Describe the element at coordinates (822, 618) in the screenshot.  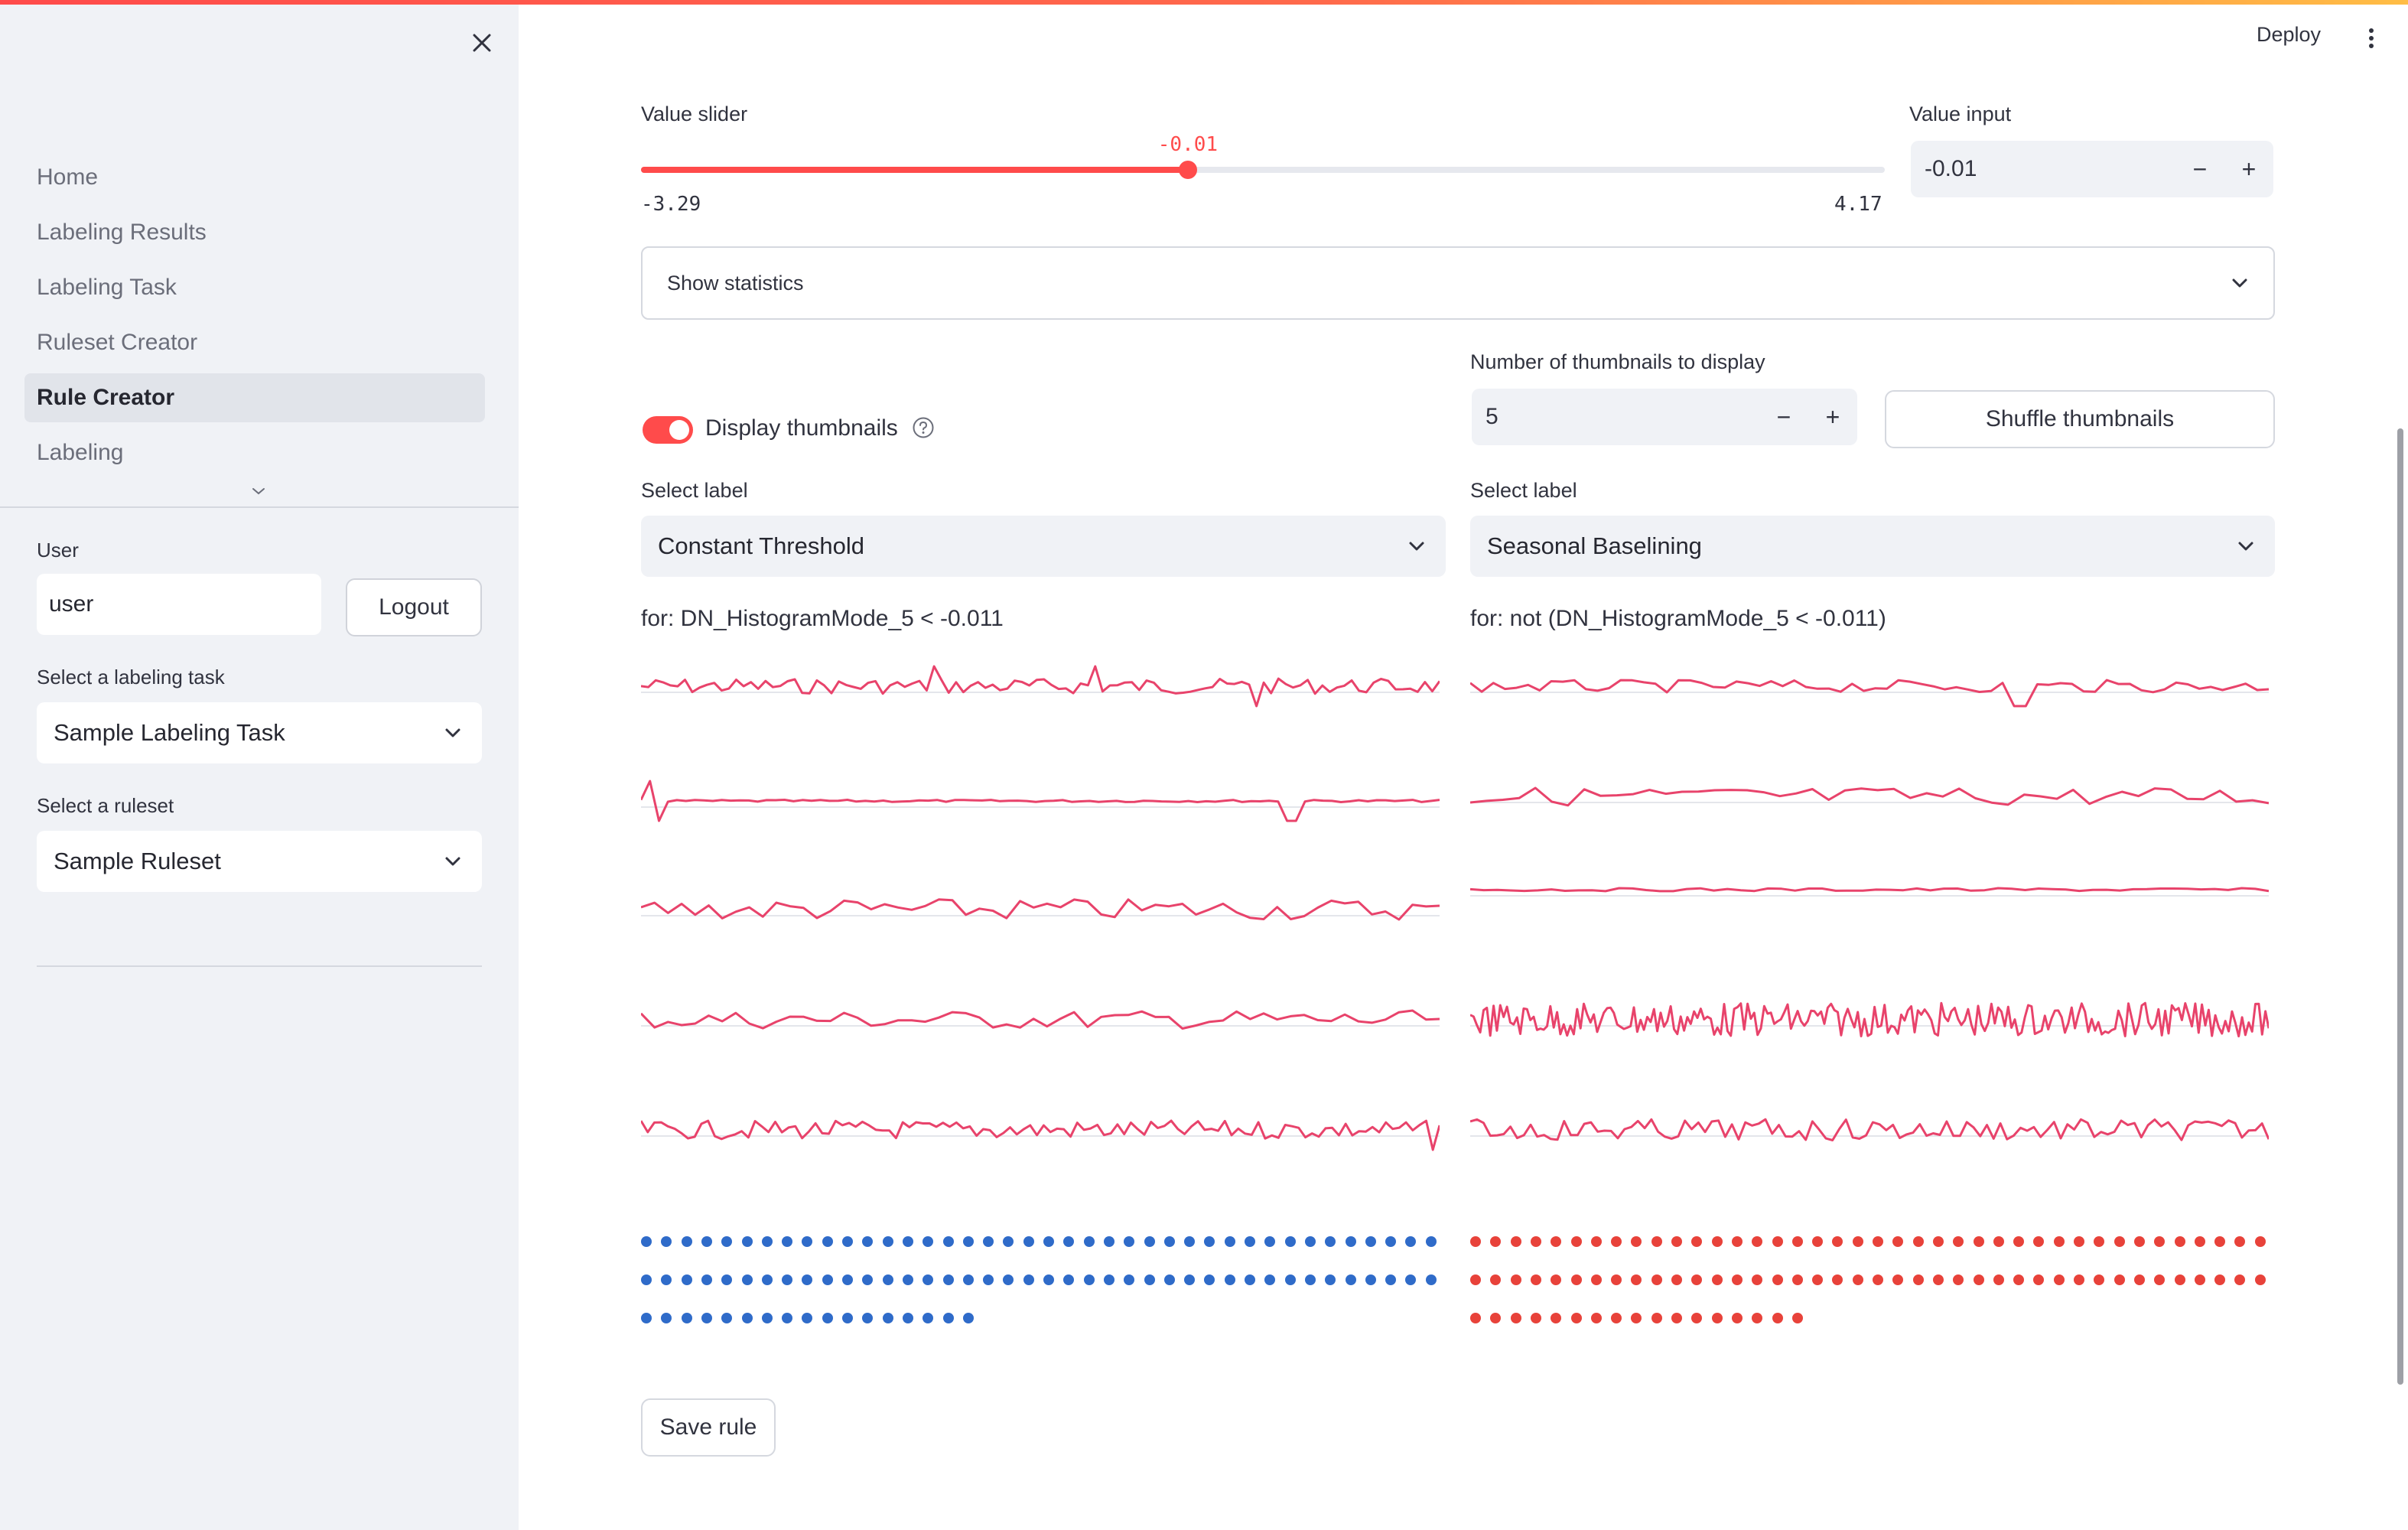
I see `left-rule-condition: for: DN_HistogramMode_5 < -0.011` at that location.